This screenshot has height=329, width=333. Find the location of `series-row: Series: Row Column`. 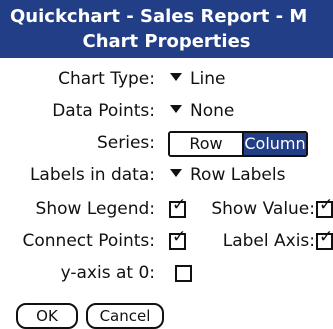

series-row: Series: Row Column is located at coordinates (166, 143).